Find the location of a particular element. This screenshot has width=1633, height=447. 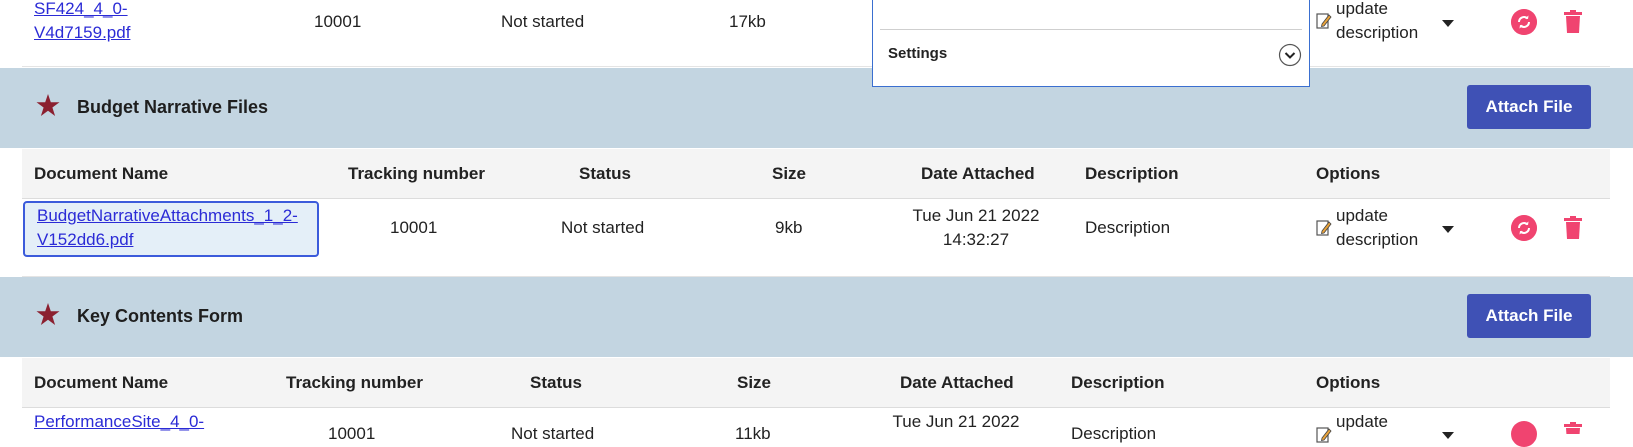

date-attached: Tue Jun 21 2022 14:32:27 is located at coordinates (976, 228).